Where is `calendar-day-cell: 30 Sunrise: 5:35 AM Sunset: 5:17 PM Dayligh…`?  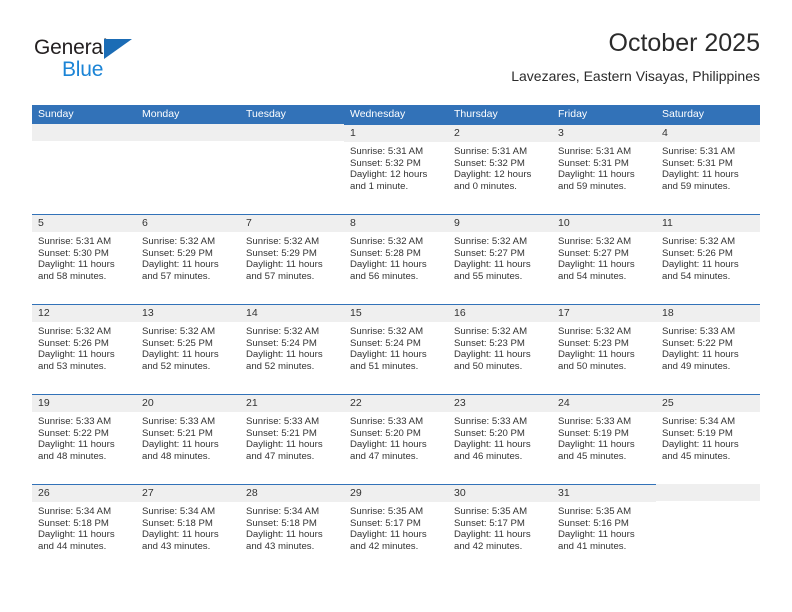
calendar-day-cell: 30 Sunrise: 5:35 AM Sunset: 5:17 PM Dayligh… is located at coordinates (500, 529).